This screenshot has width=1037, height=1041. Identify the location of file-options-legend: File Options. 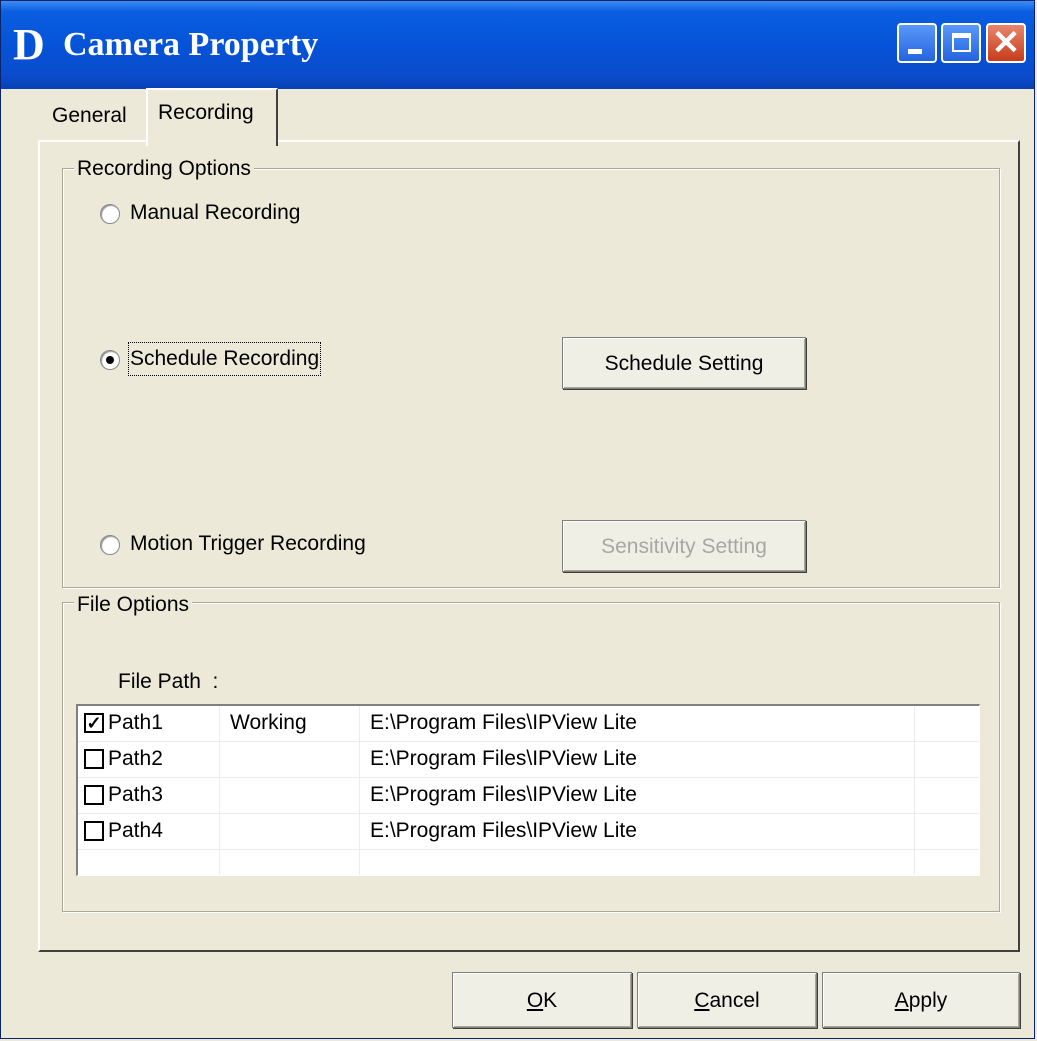
(133, 605).